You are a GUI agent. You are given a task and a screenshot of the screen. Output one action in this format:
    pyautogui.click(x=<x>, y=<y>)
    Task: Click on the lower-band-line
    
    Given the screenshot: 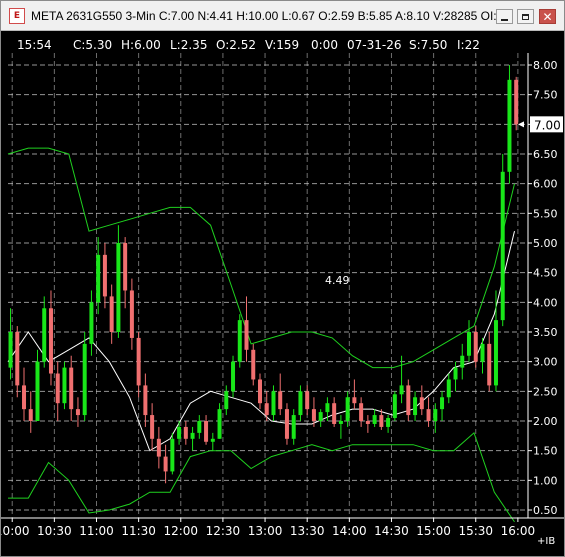 What is the action you would take?
    pyautogui.click(x=261, y=477)
    